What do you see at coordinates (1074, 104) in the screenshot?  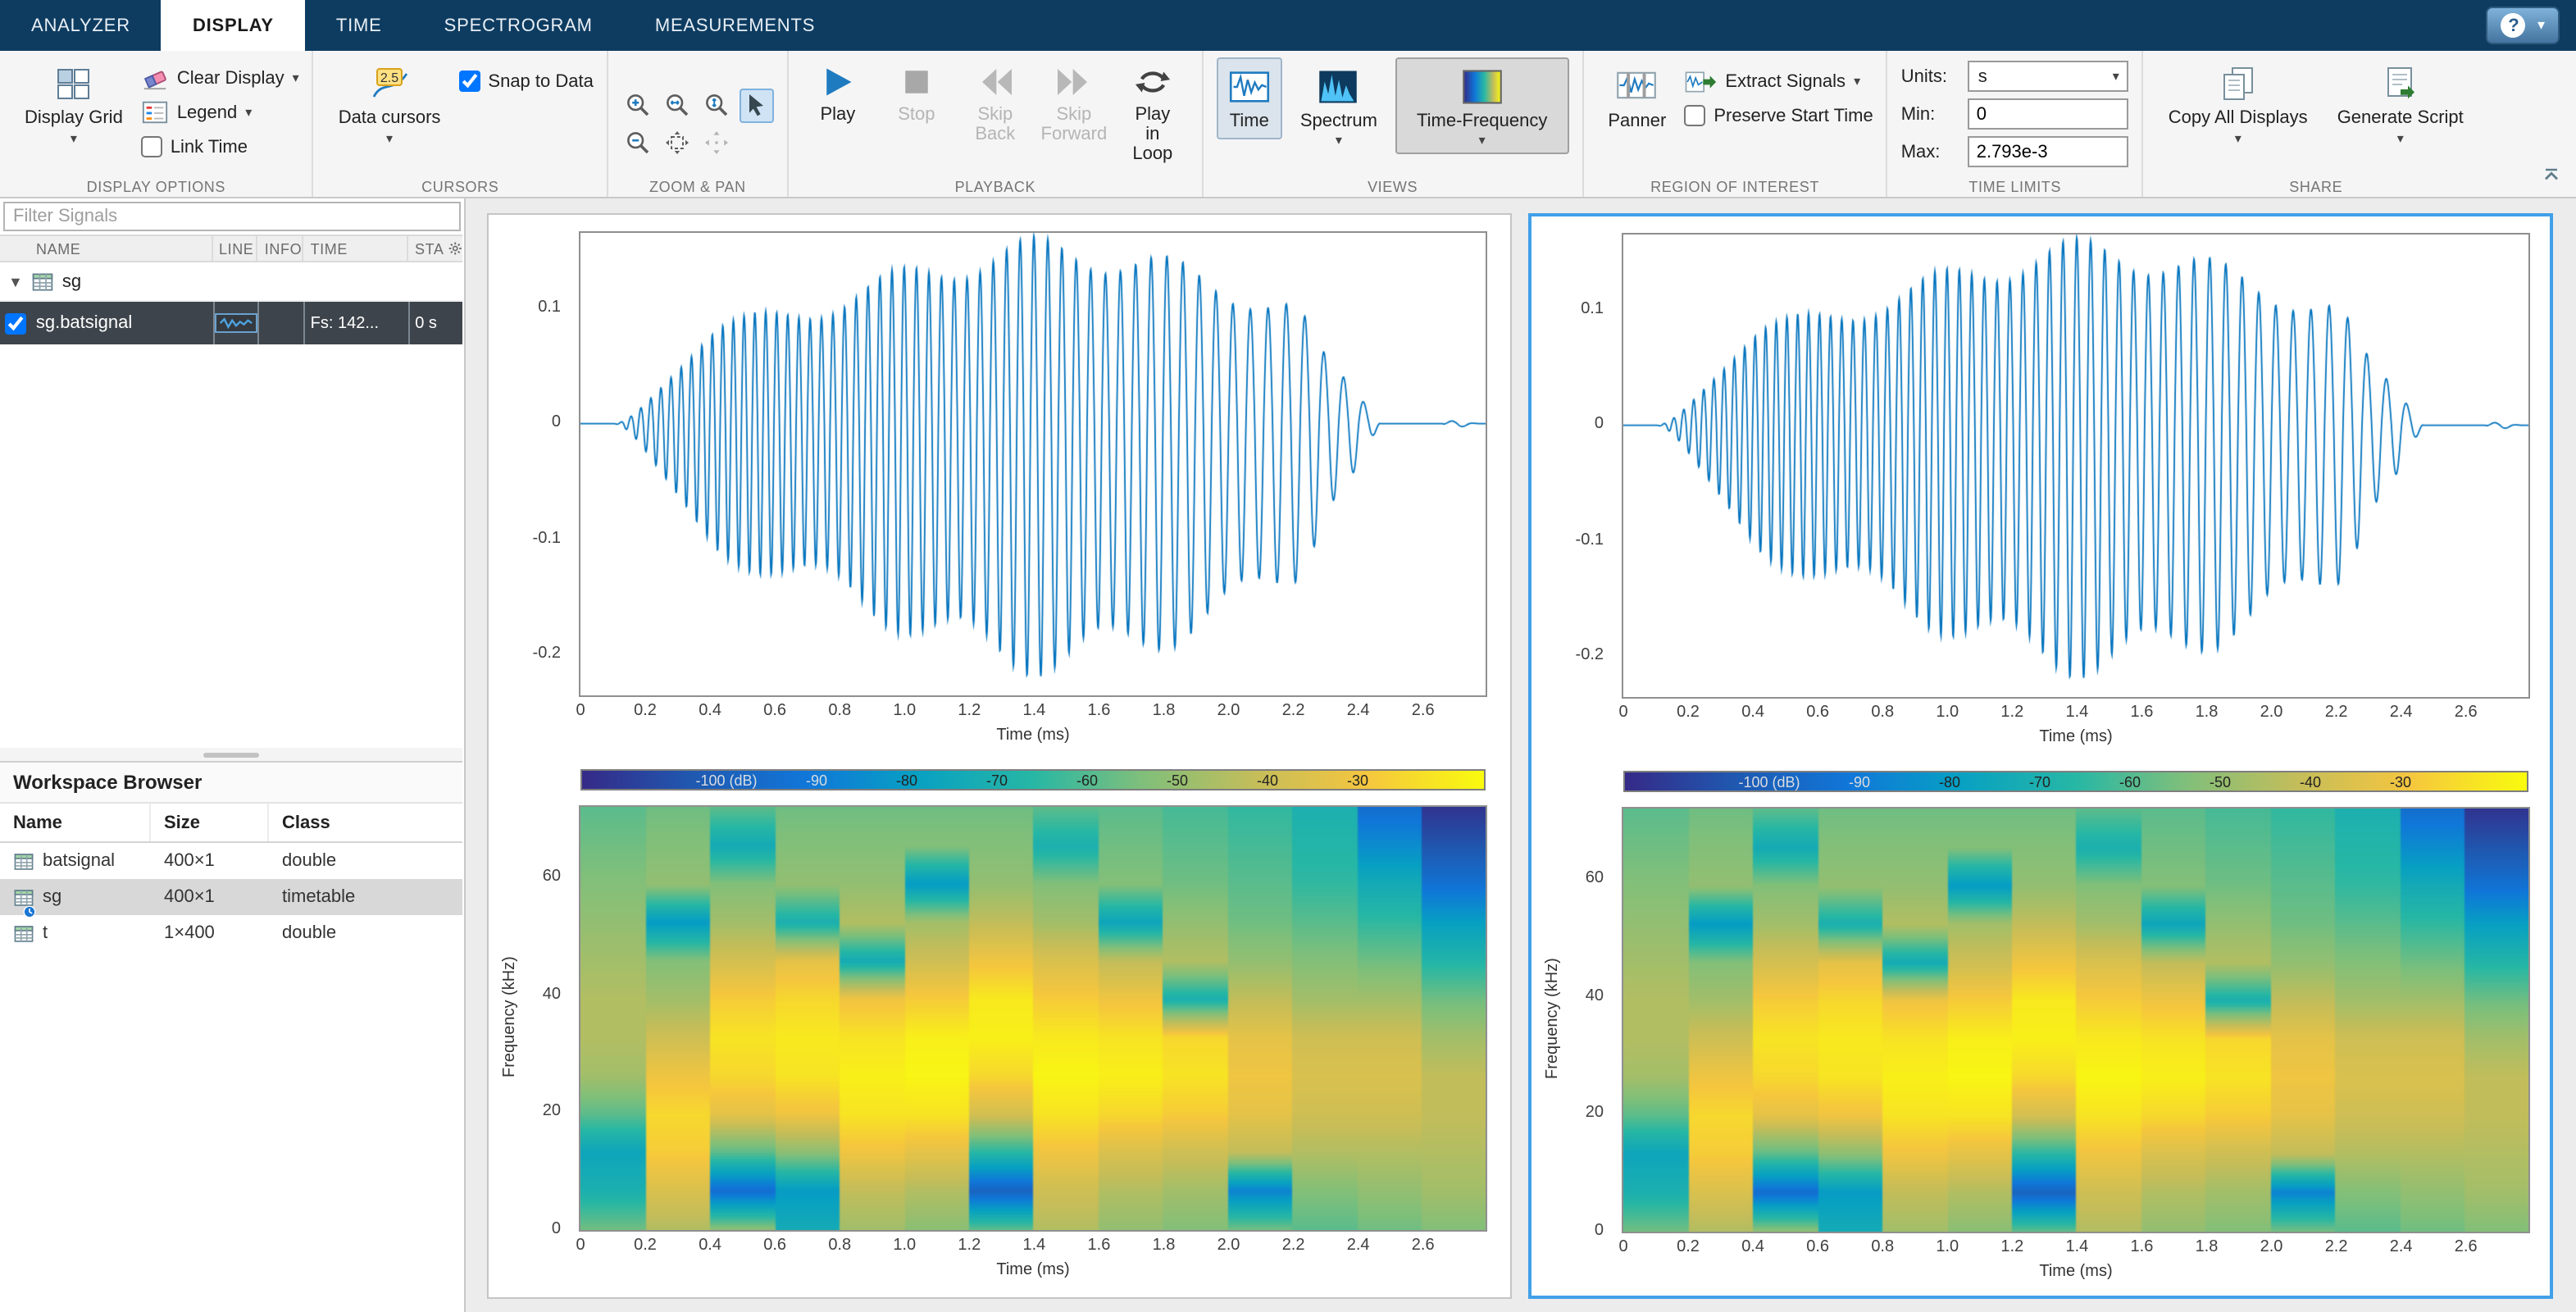 I see `skip-forward-button: Skip Forward` at bounding box center [1074, 104].